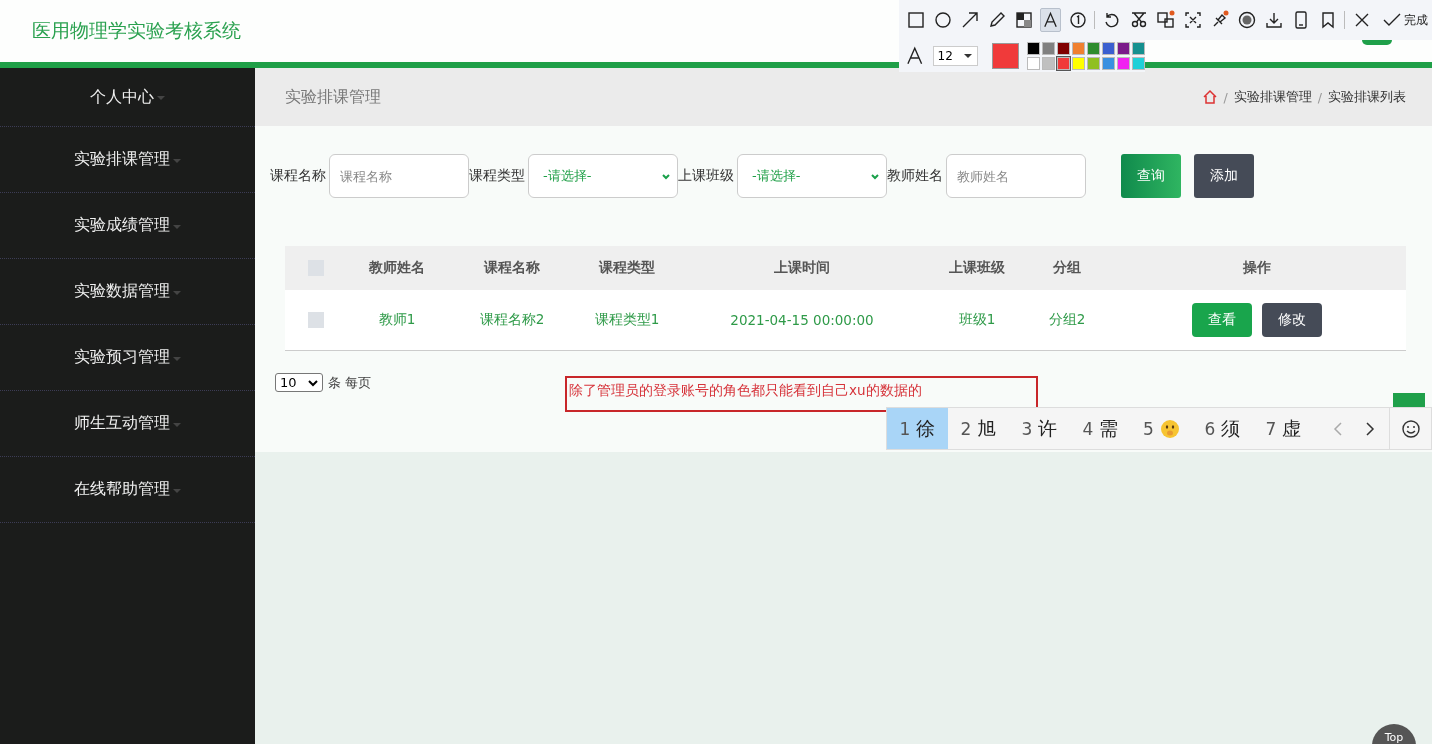 This screenshot has width=1432, height=744. I want to click on download-icon, so click(1273, 20).